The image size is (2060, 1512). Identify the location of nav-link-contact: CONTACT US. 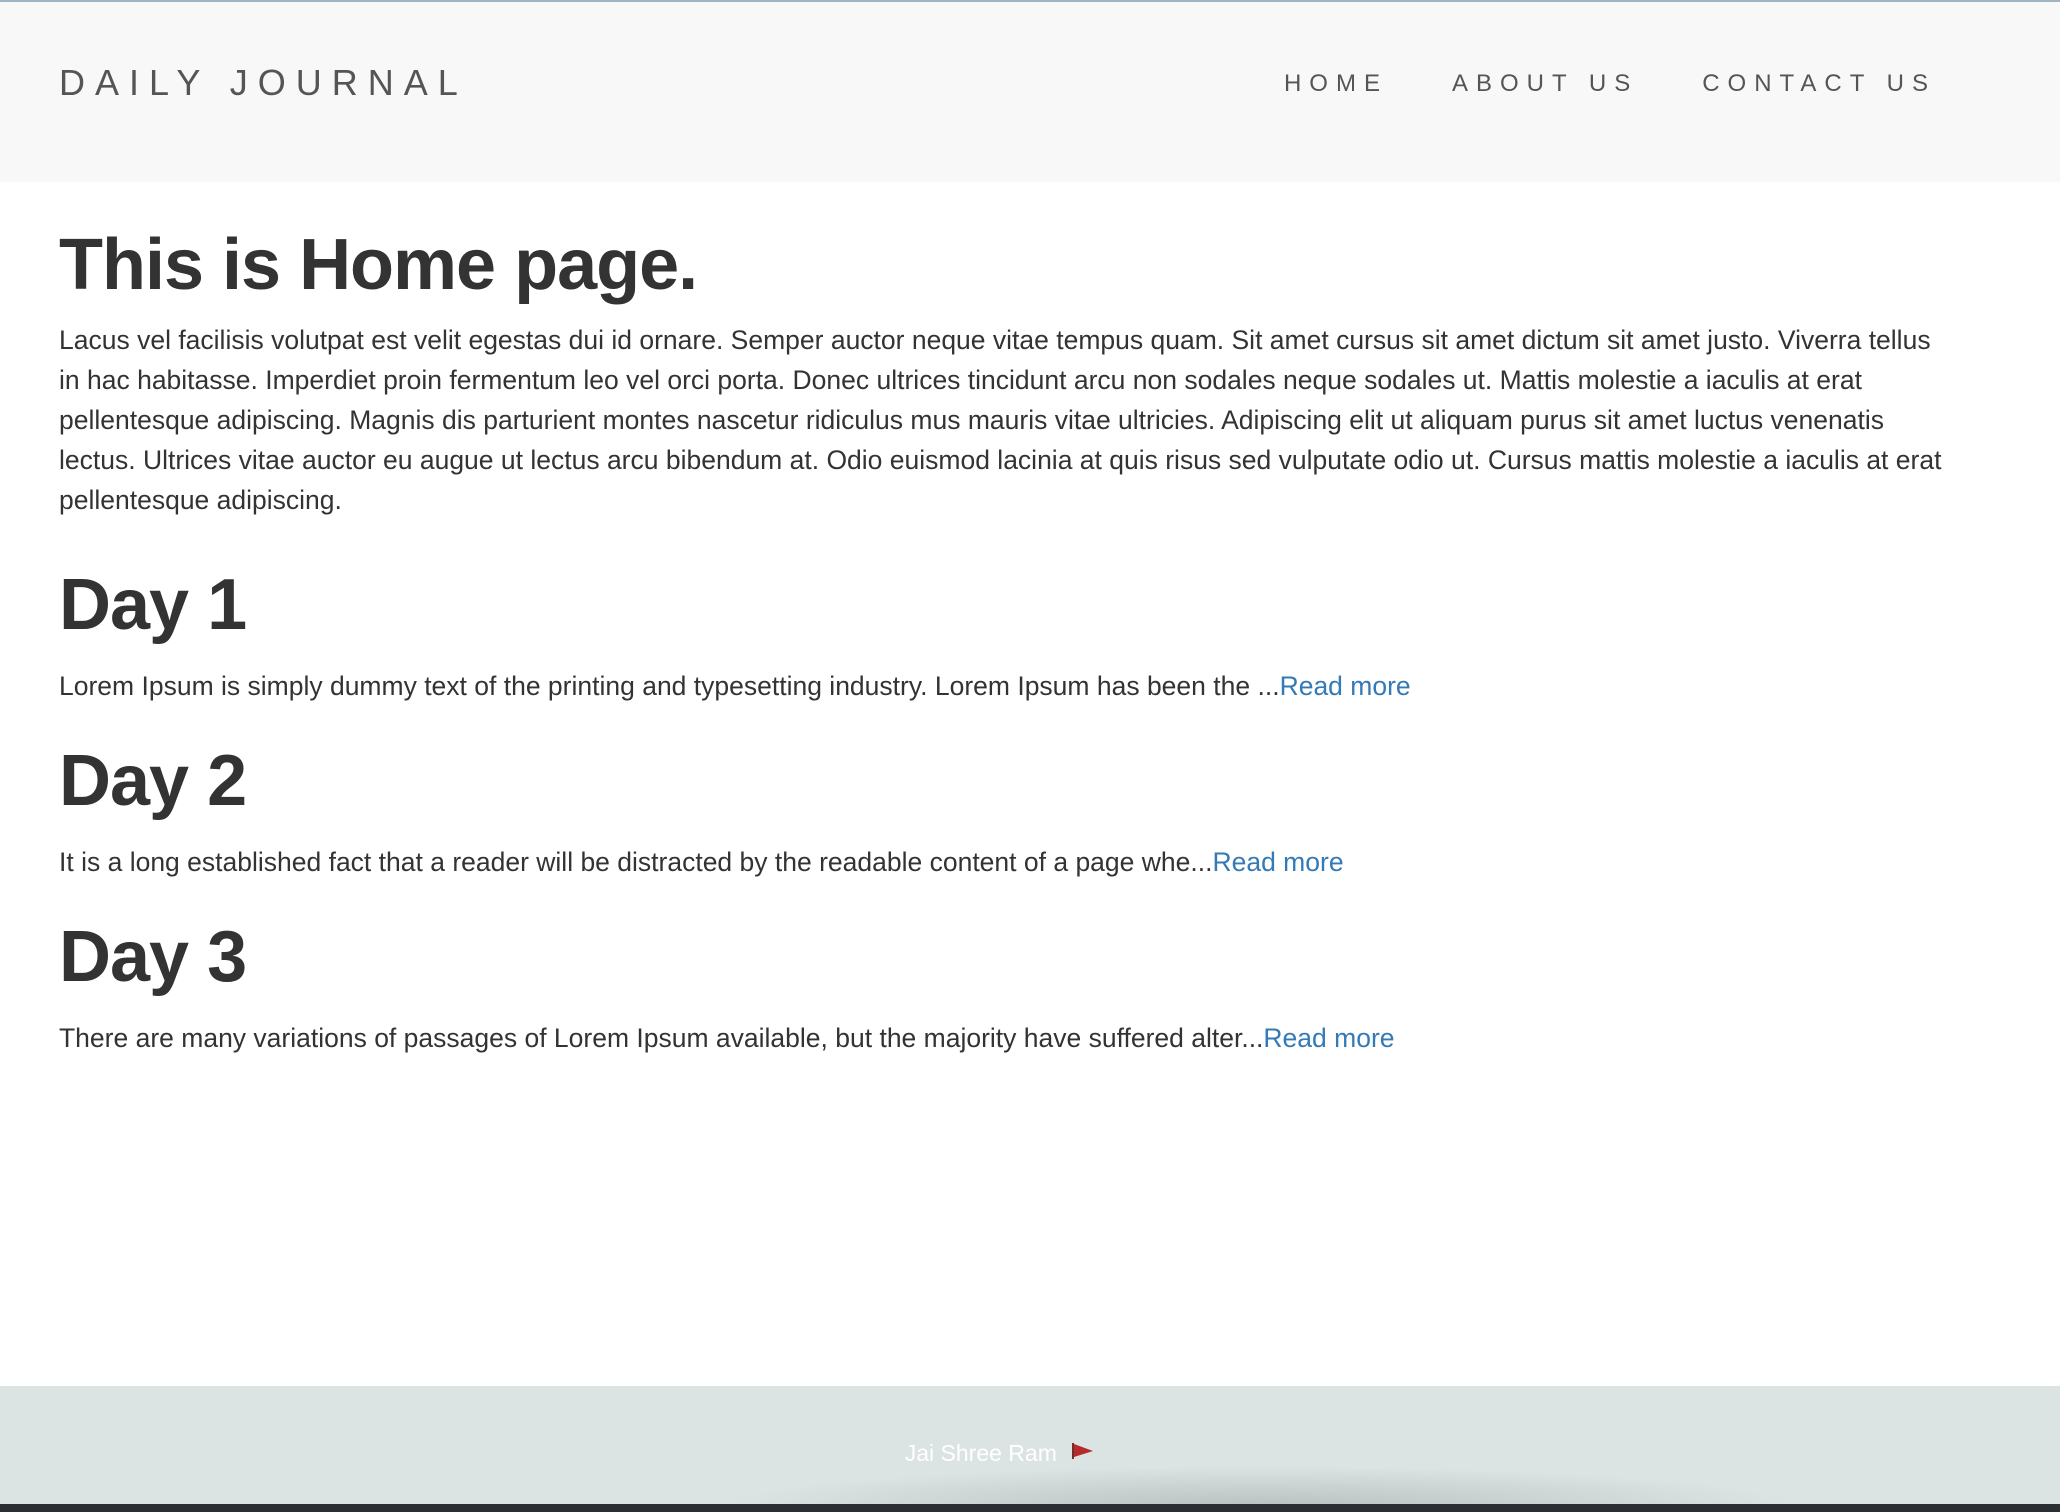
(1819, 83).